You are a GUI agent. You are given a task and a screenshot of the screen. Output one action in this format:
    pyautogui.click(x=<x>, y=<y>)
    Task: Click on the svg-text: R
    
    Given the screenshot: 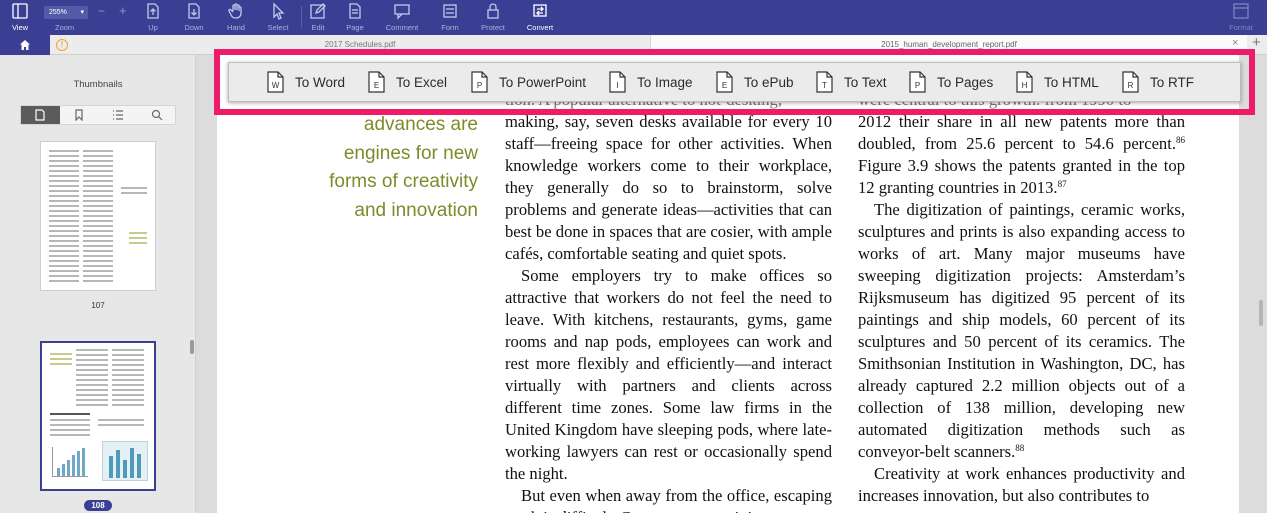 What is the action you would take?
    pyautogui.click(x=1131, y=85)
    